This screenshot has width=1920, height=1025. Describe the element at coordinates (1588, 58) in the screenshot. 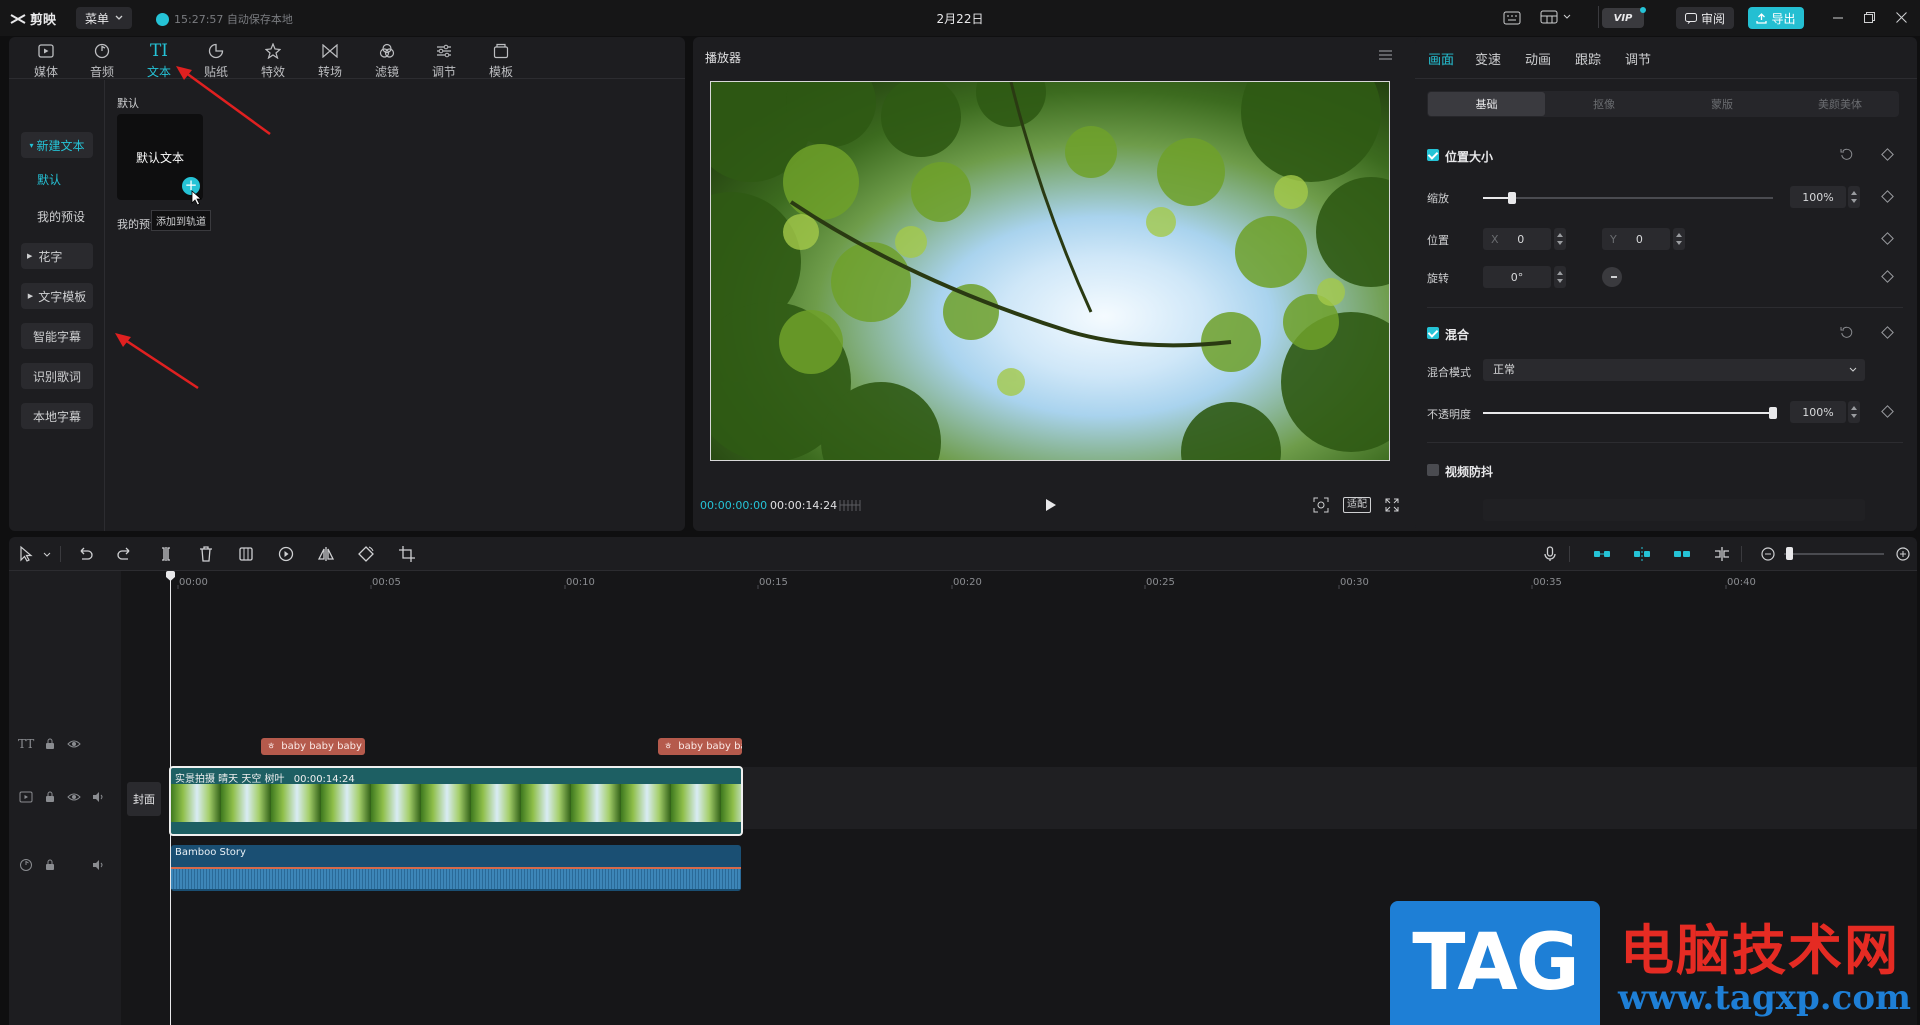

I see `tab-tracking: 跟踪` at that location.